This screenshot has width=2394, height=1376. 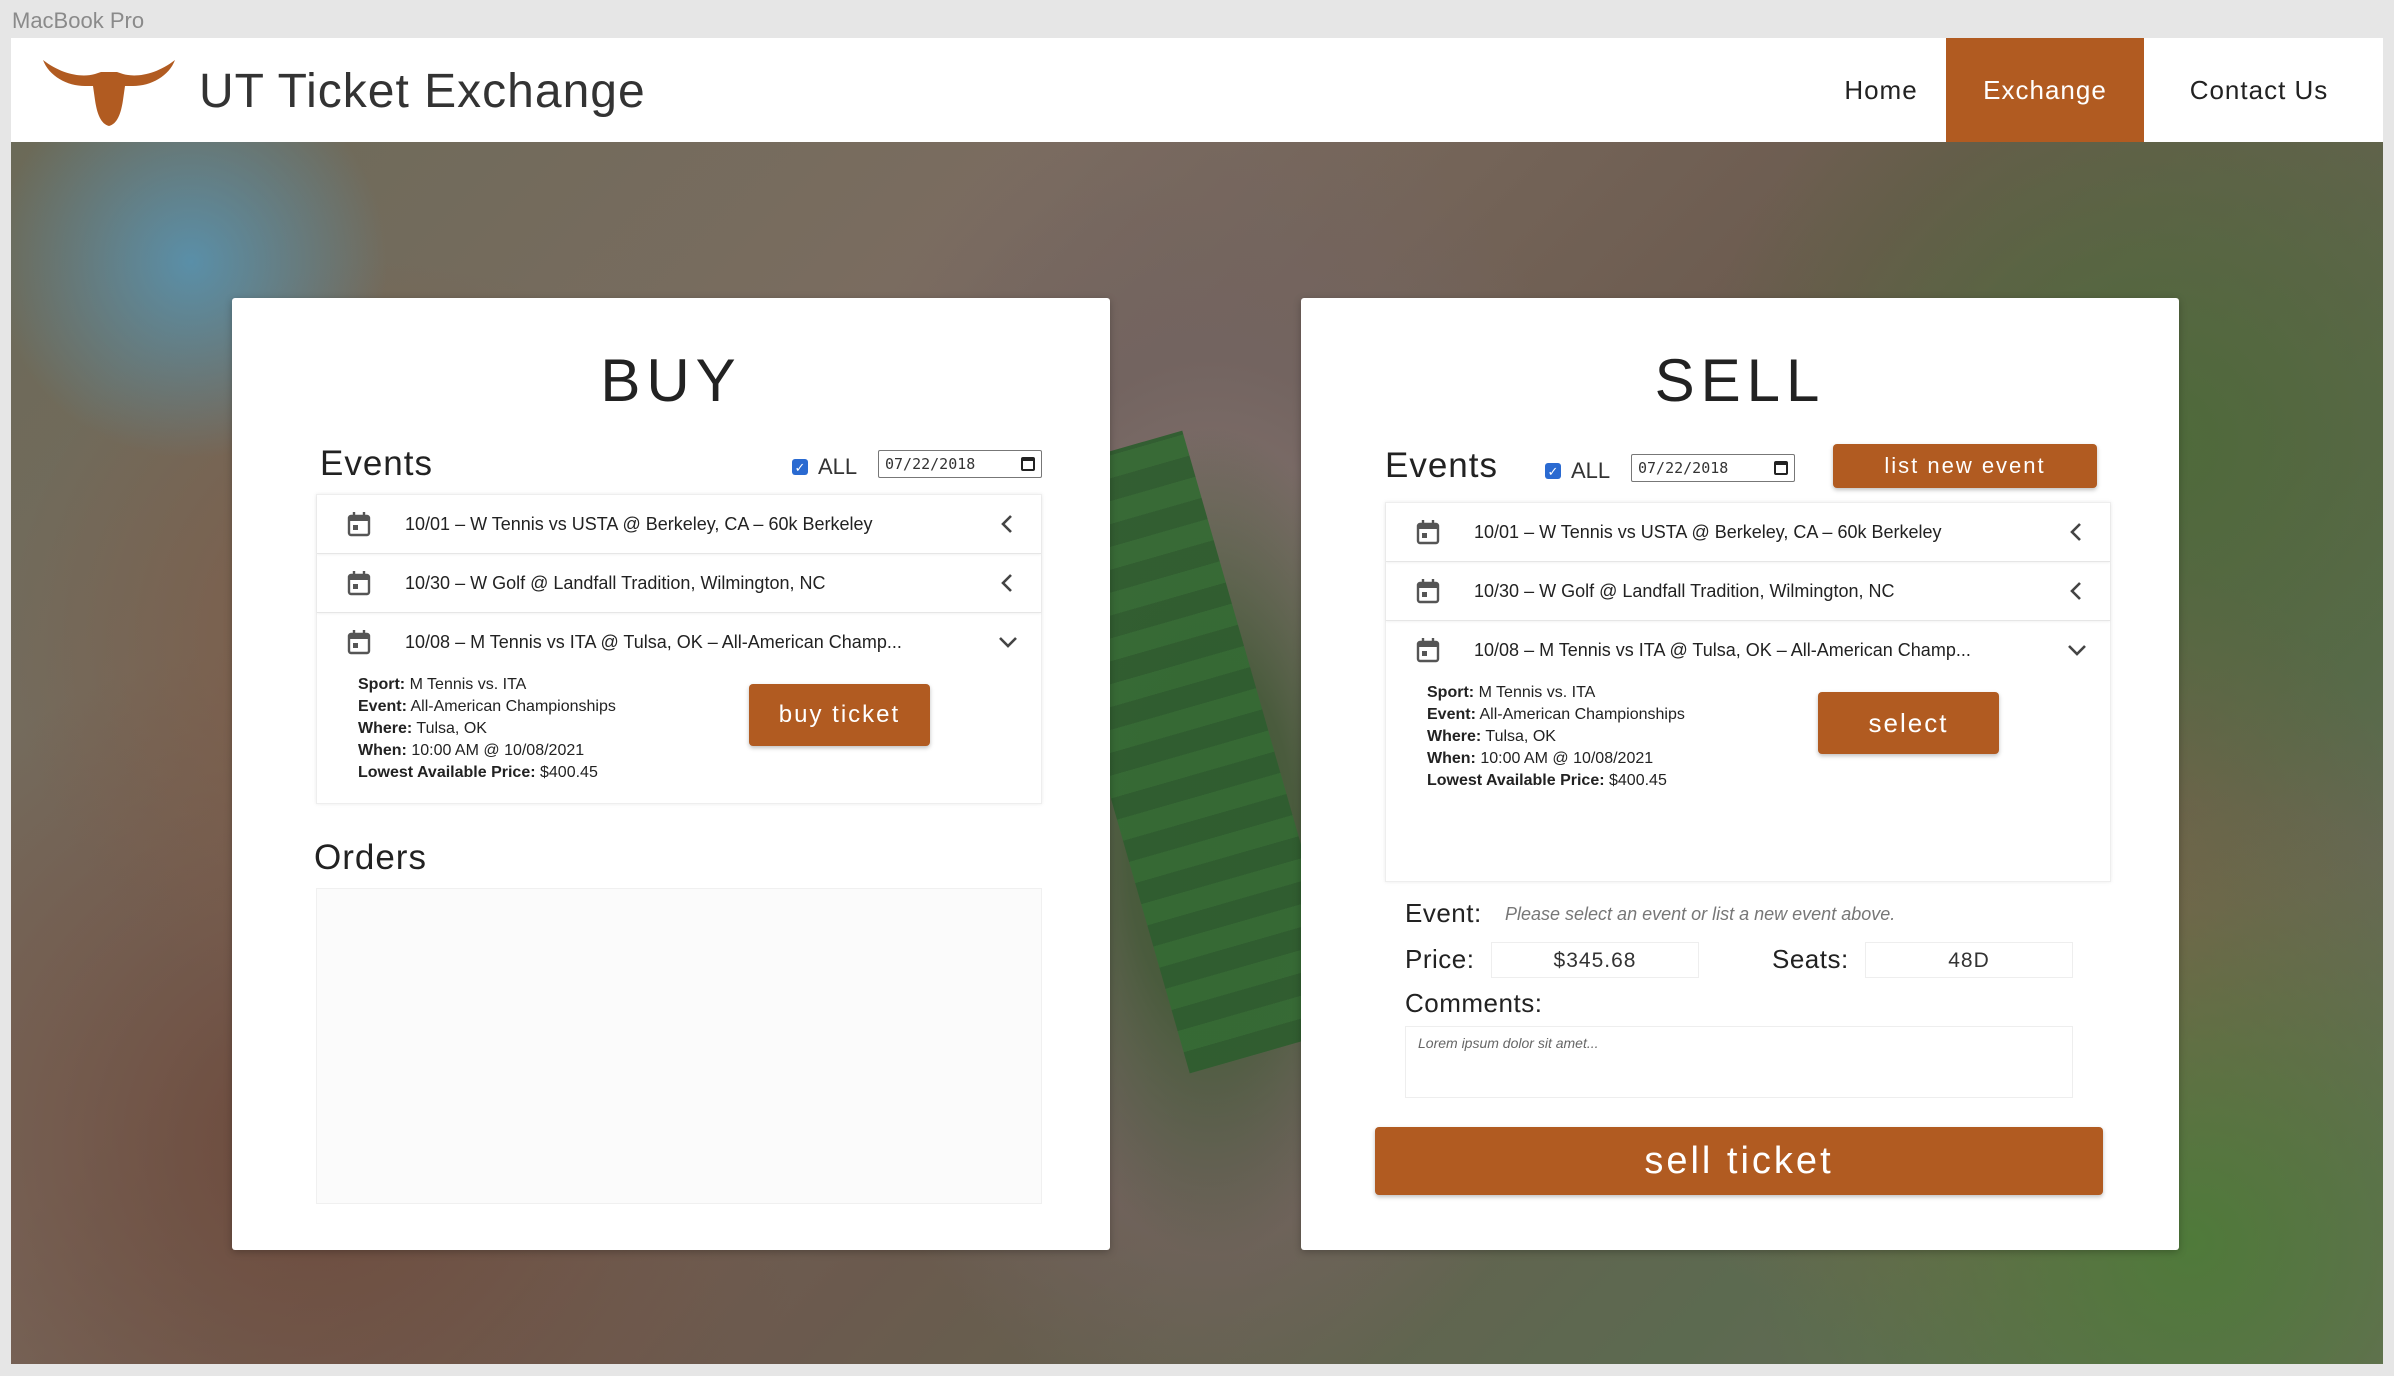 I want to click on nav-link-exchange: Exchange, so click(x=2045, y=90).